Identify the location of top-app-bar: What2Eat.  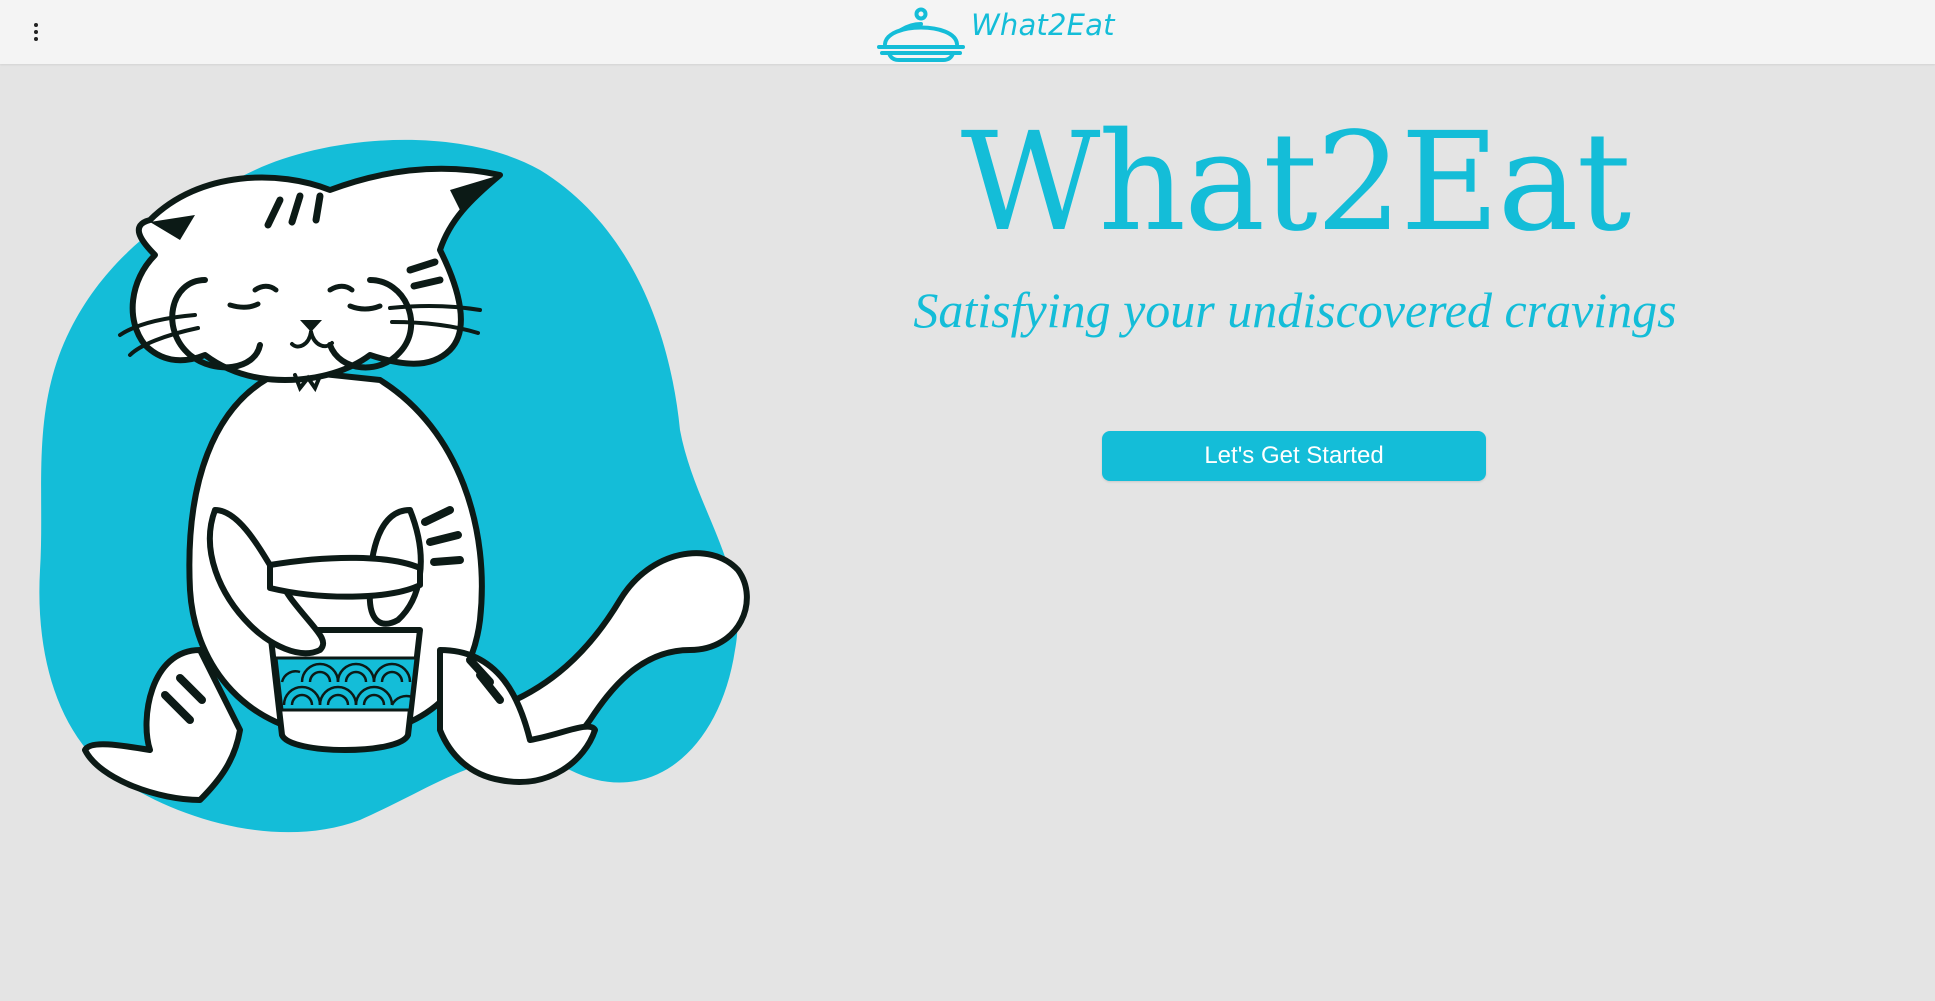
(967, 32).